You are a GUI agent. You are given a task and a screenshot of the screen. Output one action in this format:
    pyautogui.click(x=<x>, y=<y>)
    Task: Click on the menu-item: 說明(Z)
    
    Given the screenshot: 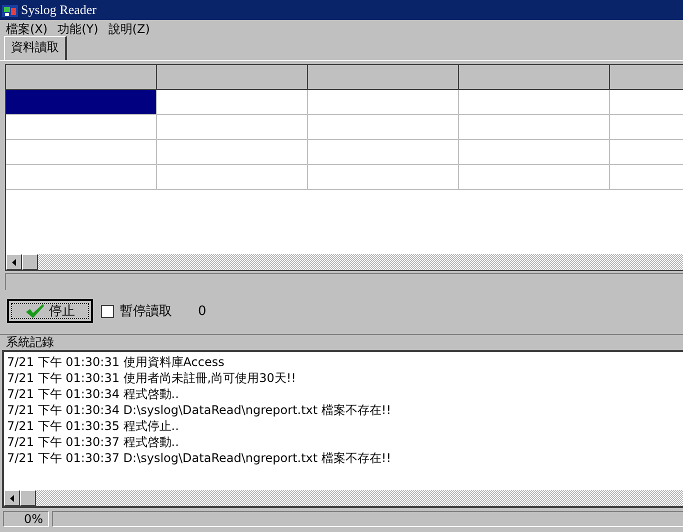 What is the action you would take?
    pyautogui.click(x=129, y=29)
    